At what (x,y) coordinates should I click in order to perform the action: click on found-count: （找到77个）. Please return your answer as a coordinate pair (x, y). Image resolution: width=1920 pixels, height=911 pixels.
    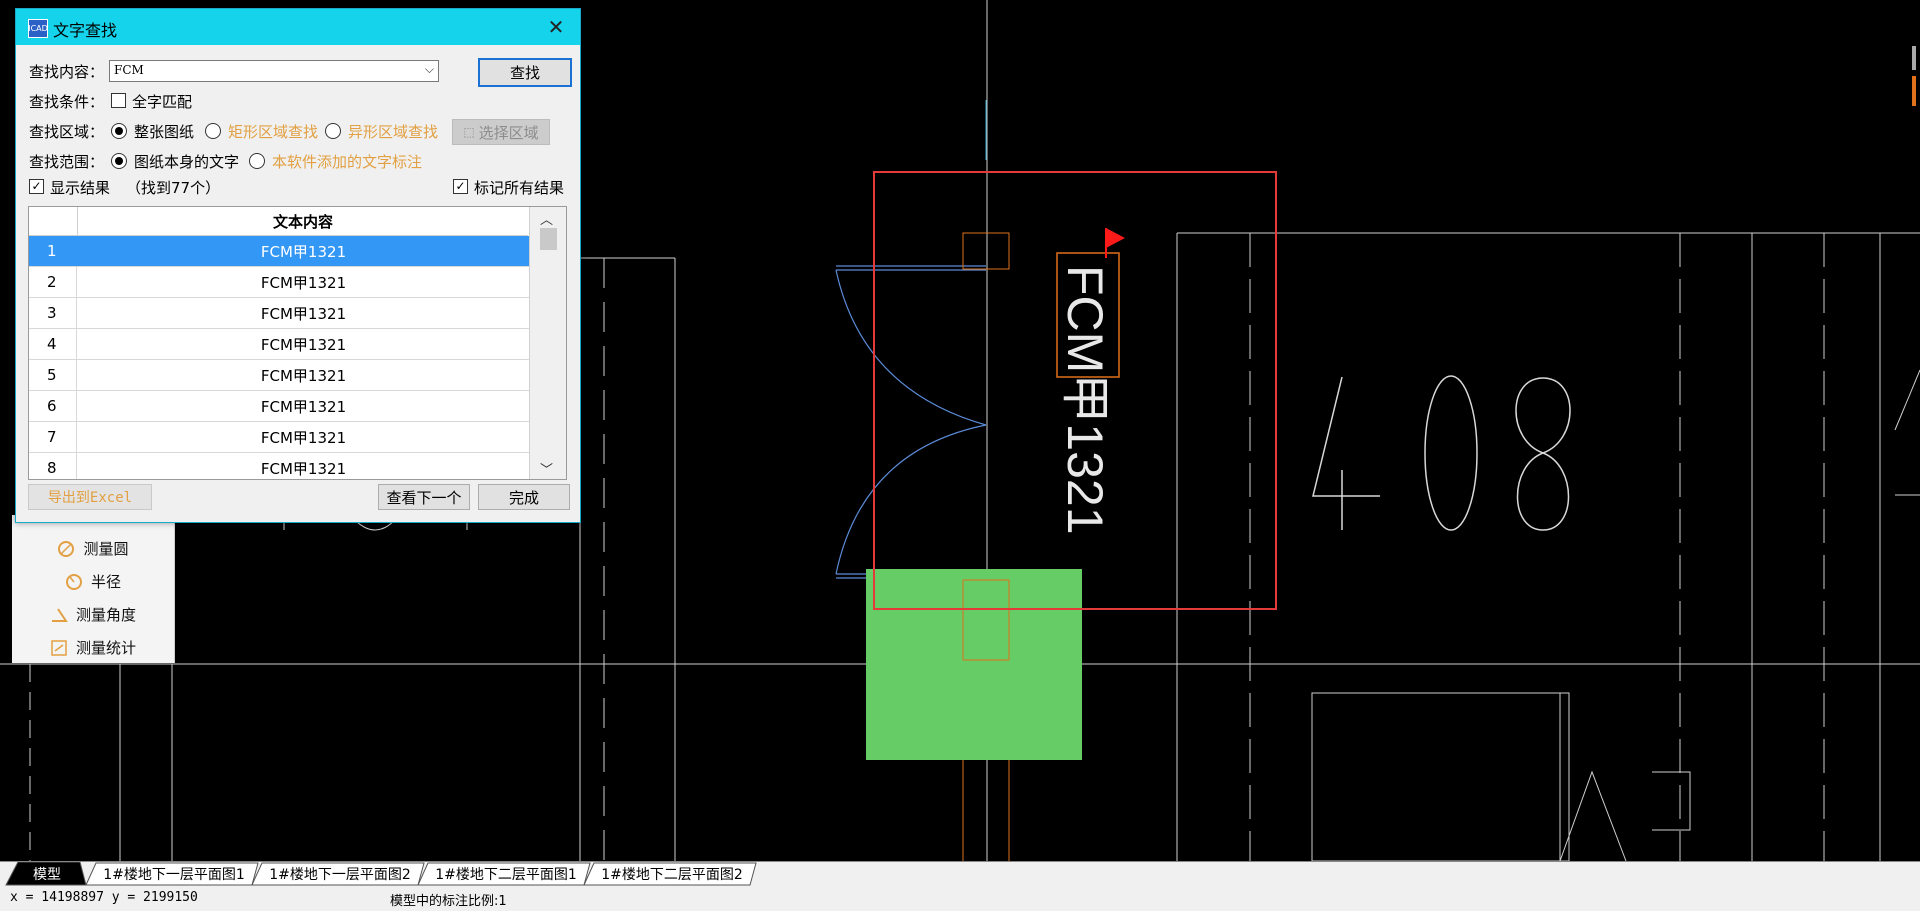
    Looking at the image, I should click on (173, 188).